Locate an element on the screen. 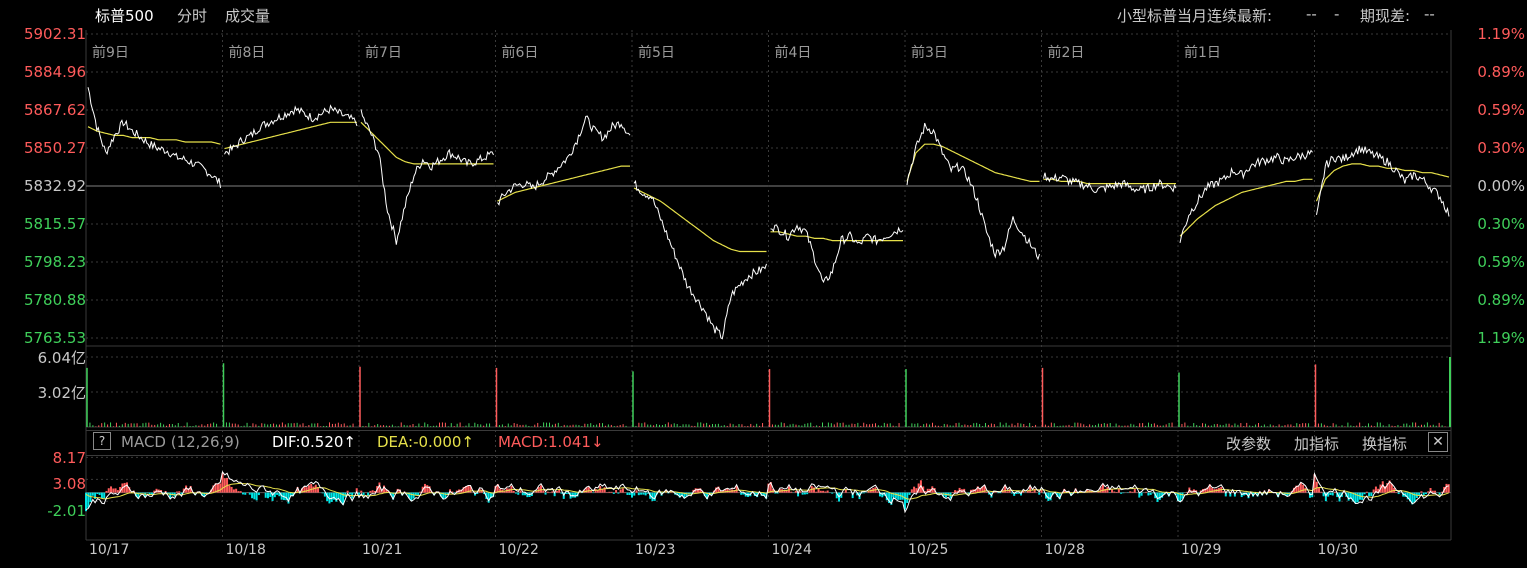 Image resolution: width=1527 pixels, height=568 pixels. day-label: 前5日 is located at coordinates (656, 53).